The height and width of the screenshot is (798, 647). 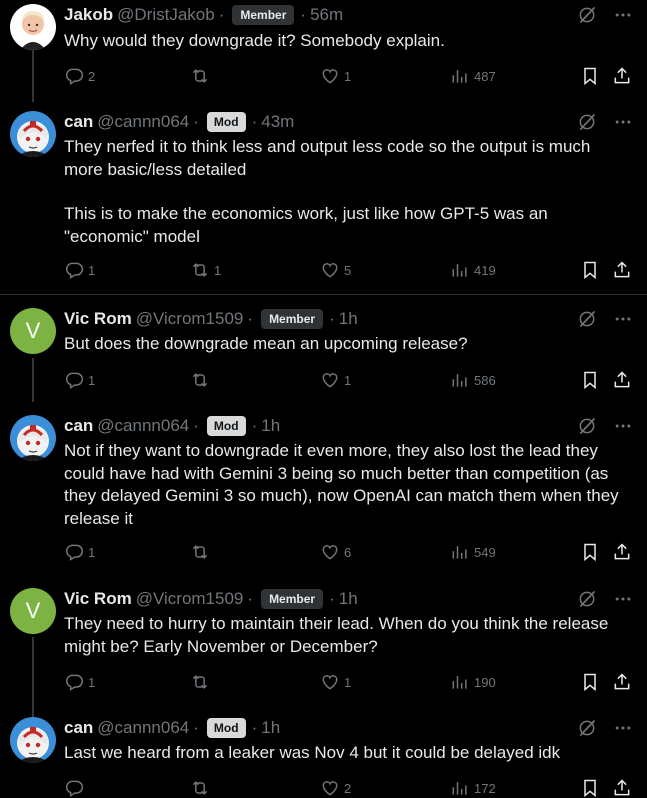 I want to click on timestamp: 56m, so click(x=326, y=15).